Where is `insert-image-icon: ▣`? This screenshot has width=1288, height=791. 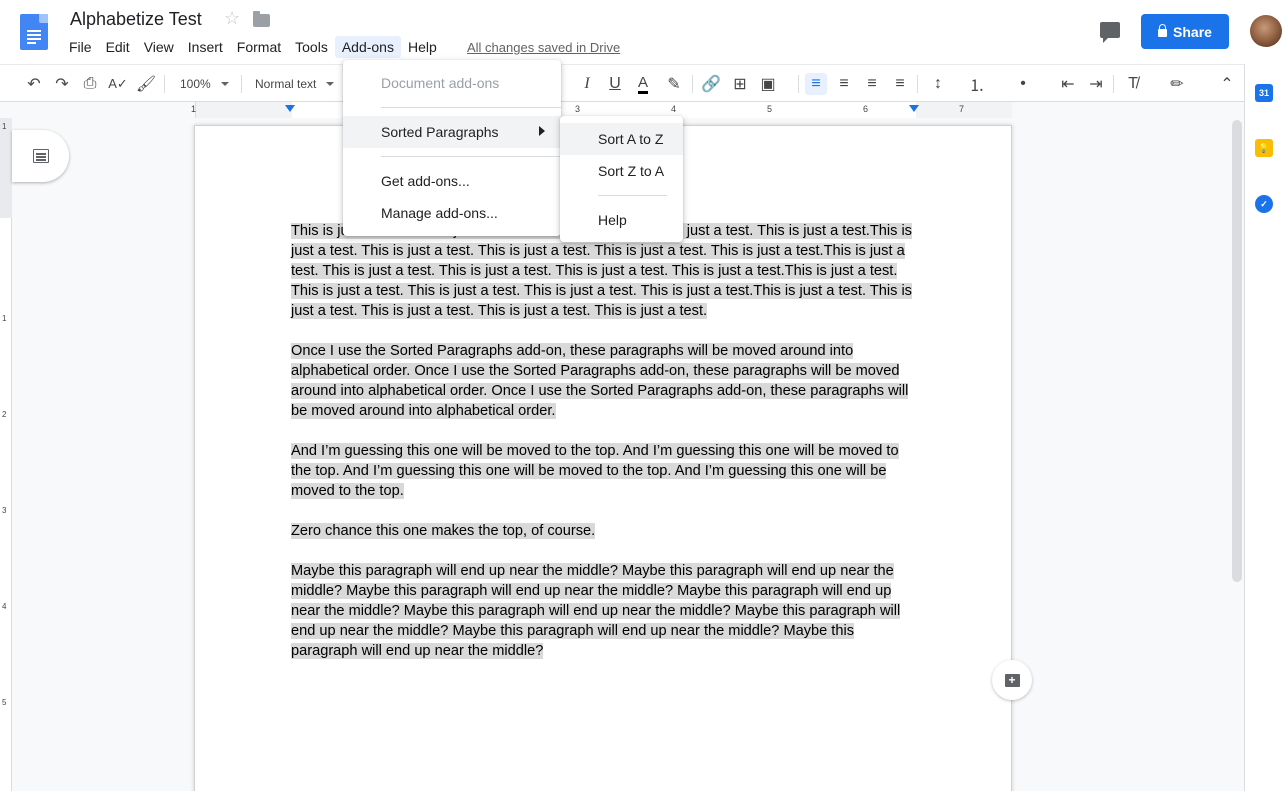 insert-image-icon: ▣ is located at coordinates (768, 84).